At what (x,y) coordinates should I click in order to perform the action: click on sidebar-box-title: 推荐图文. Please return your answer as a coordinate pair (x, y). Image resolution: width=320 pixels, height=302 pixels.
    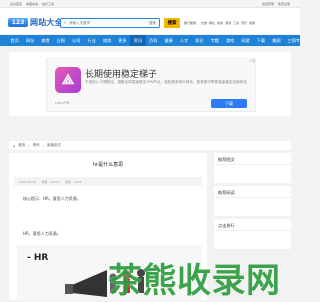
    Looking at the image, I should click on (226, 159).